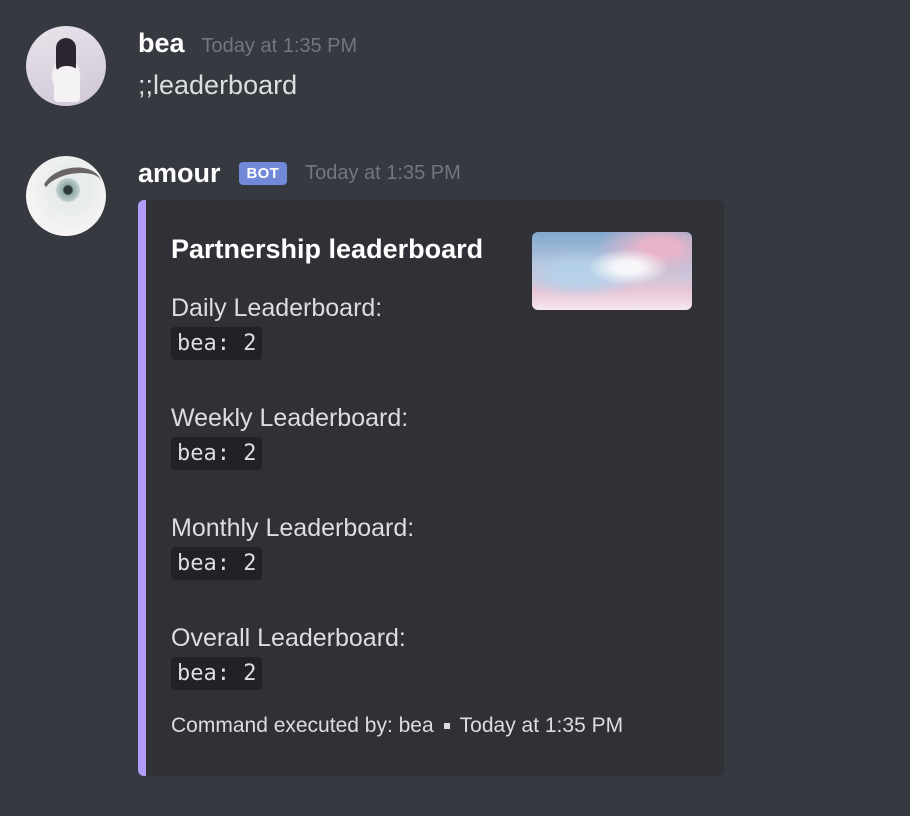 The height and width of the screenshot is (816, 910). What do you see at coordinates (299, 173) in the screenshot?
I see `message-header: amour BOT Today at 1:35 PM` at bounding box center [299, 173].